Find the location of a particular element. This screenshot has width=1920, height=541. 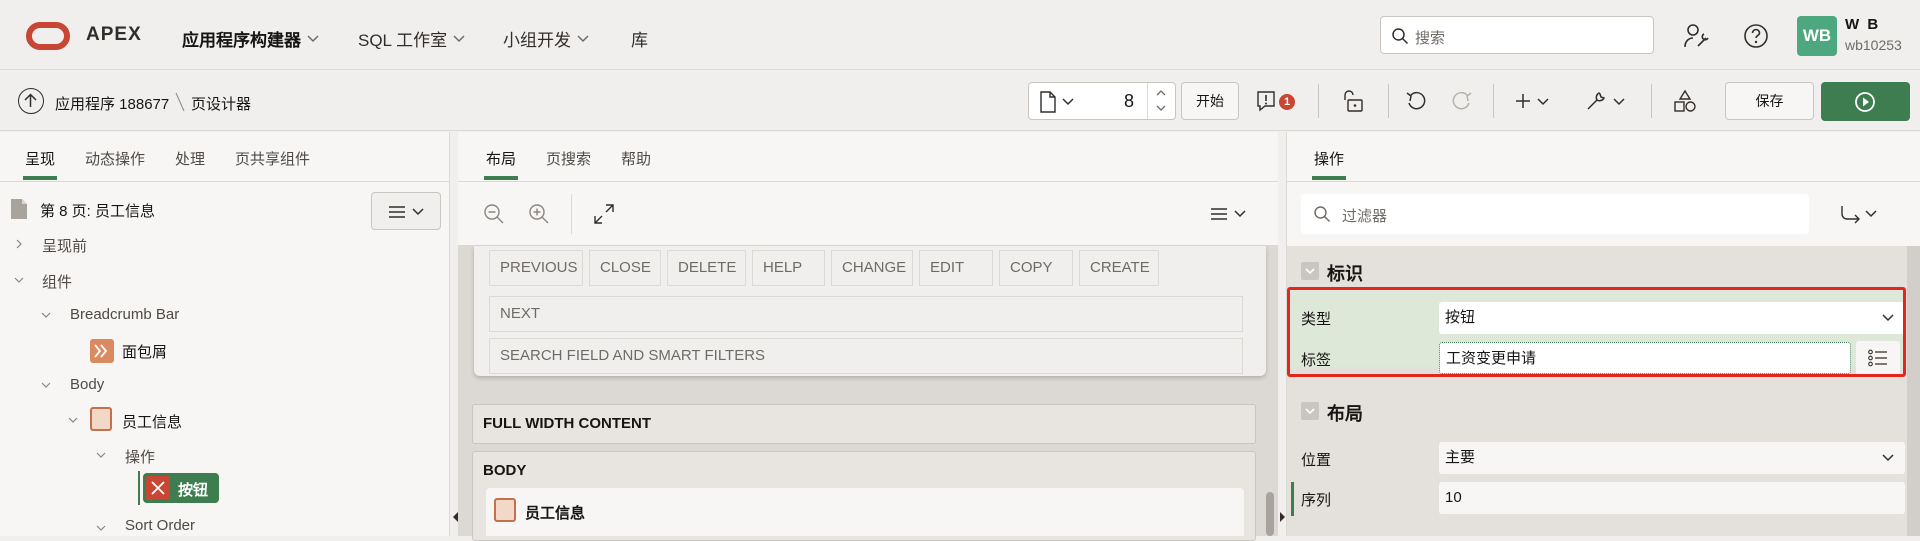

undo-icon is located at coordinates (1417, 101).